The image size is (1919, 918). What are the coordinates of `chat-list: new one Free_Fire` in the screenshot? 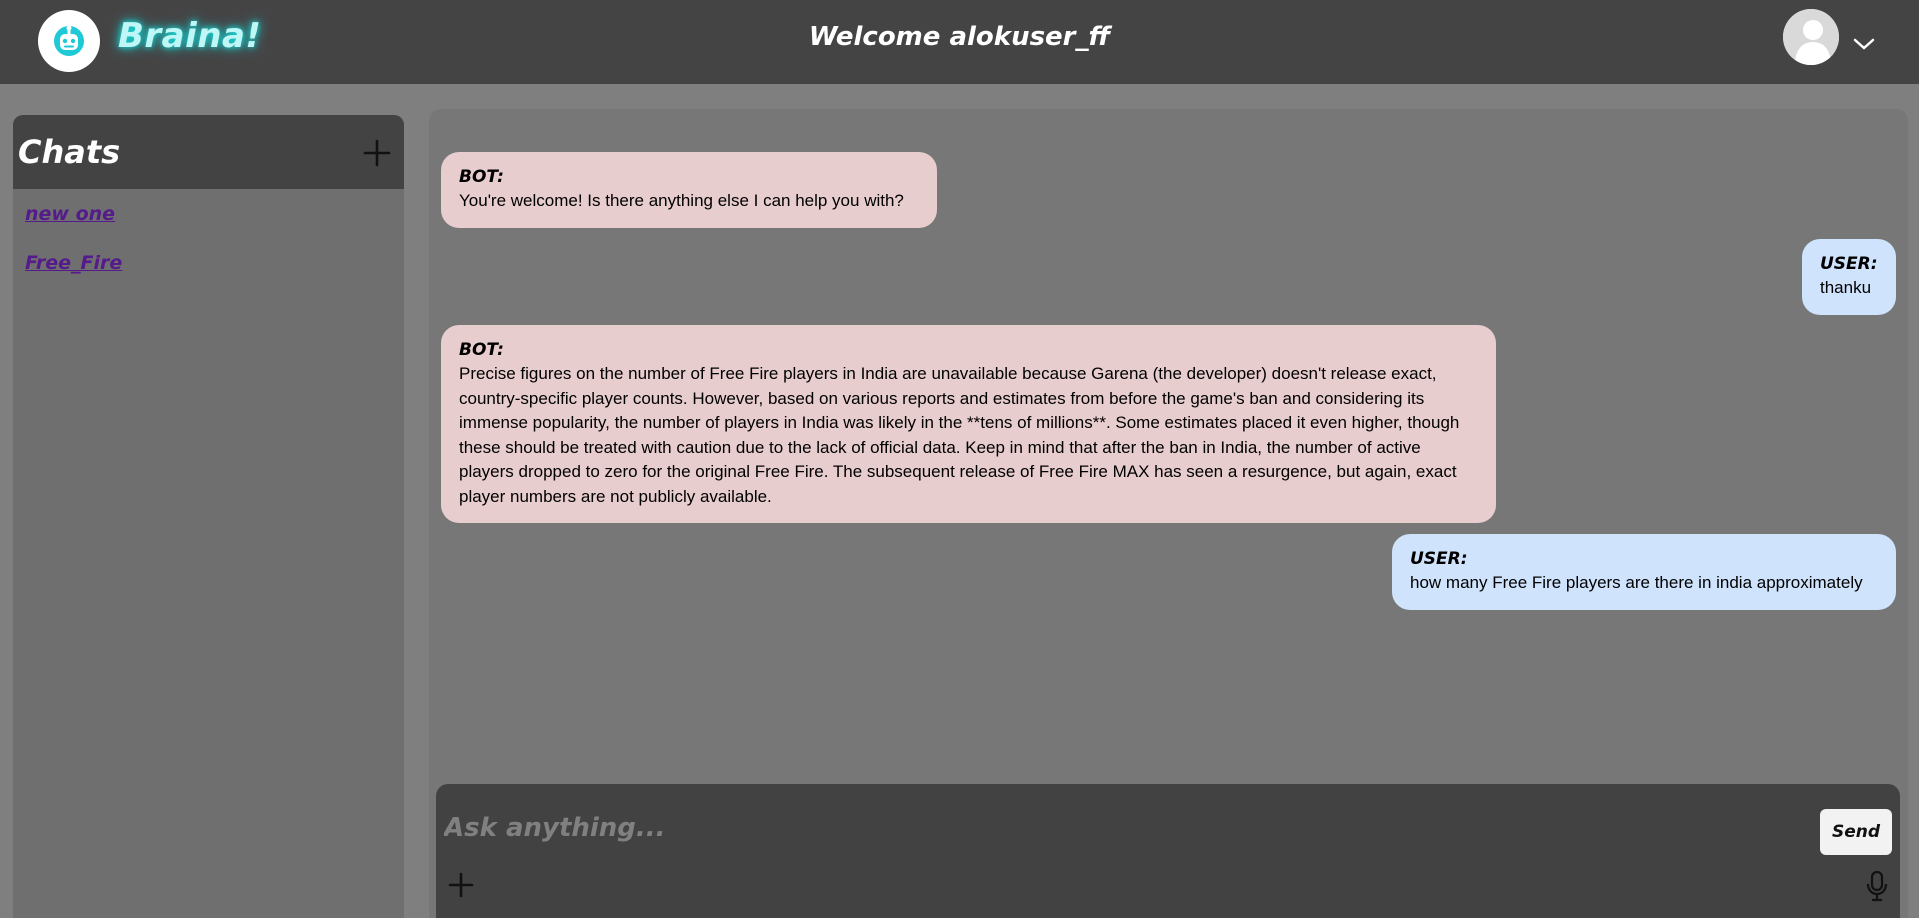 It's located at (208, 243).